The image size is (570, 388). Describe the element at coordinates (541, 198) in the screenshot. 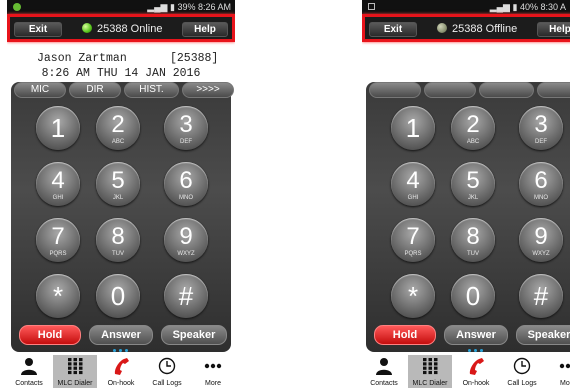

I see `key-letters: MNO` at that location.